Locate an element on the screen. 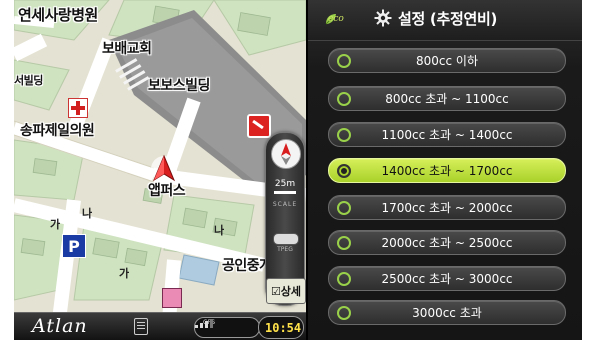 Image resolution: width=591 pixels, height=340 pixels. option-label: 2000cc 초과 ~ 2500cc is located at coordinates (447, 243).